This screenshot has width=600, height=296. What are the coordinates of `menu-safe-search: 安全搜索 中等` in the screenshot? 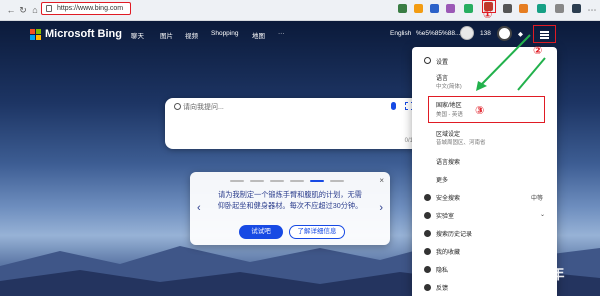 It's located at (484, 197).